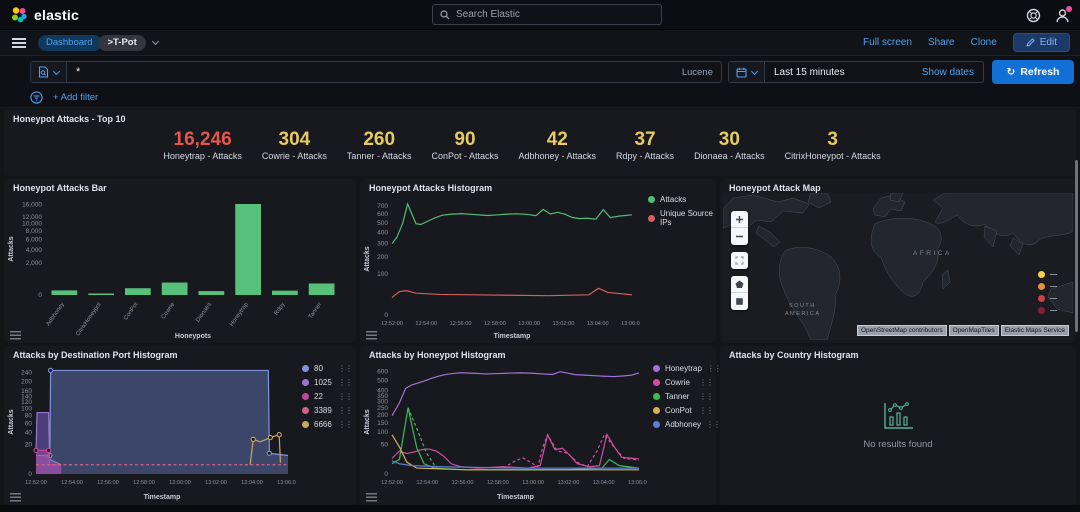 The width and height of the screenshot is (1080, 512). I want to click on query-language-badge: Lucene, so click(701, 72).